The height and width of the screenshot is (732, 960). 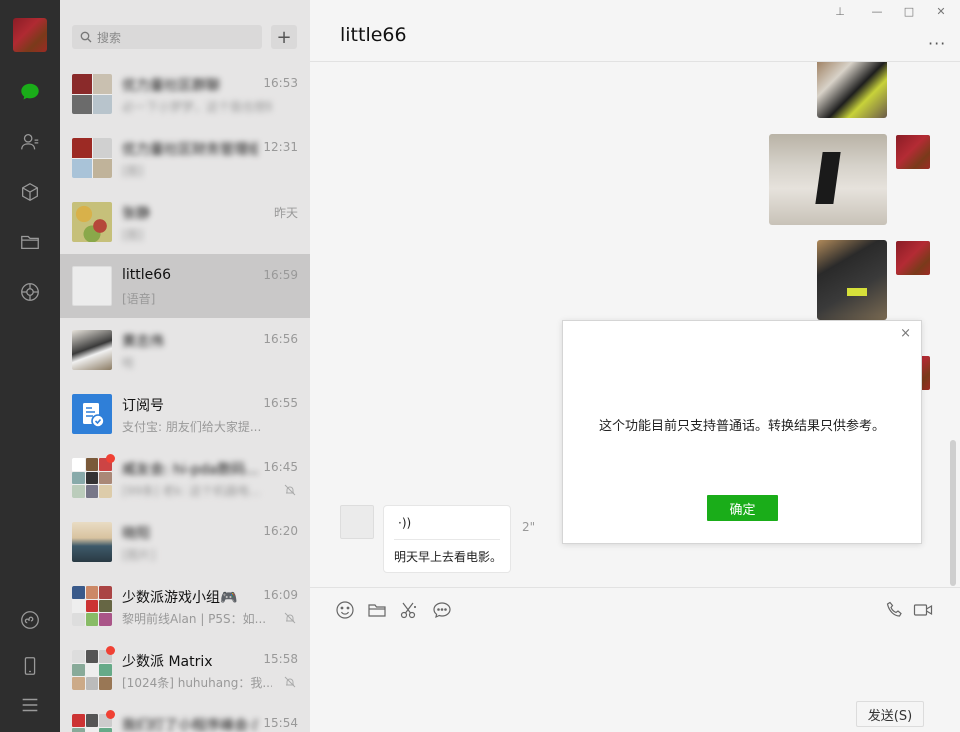 What do you see at coordinates (953, 513) in the screenshot?
I see `scrollbar` at bounding box center [953, 513].